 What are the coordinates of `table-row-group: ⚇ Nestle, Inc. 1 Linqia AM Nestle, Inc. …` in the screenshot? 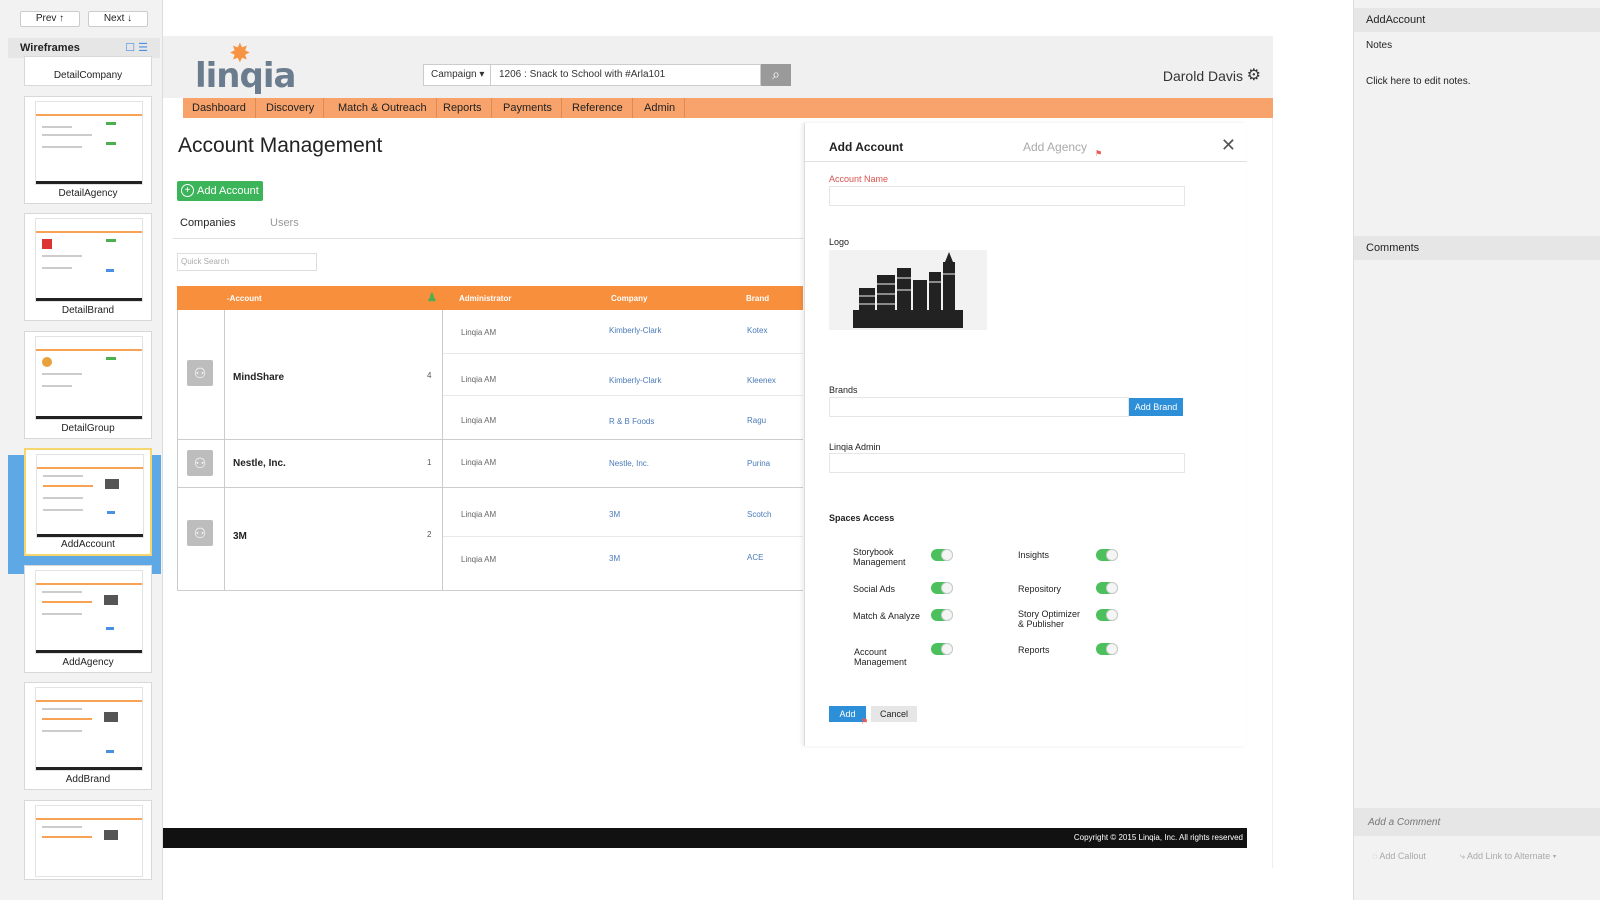 It's located at (490, 464).